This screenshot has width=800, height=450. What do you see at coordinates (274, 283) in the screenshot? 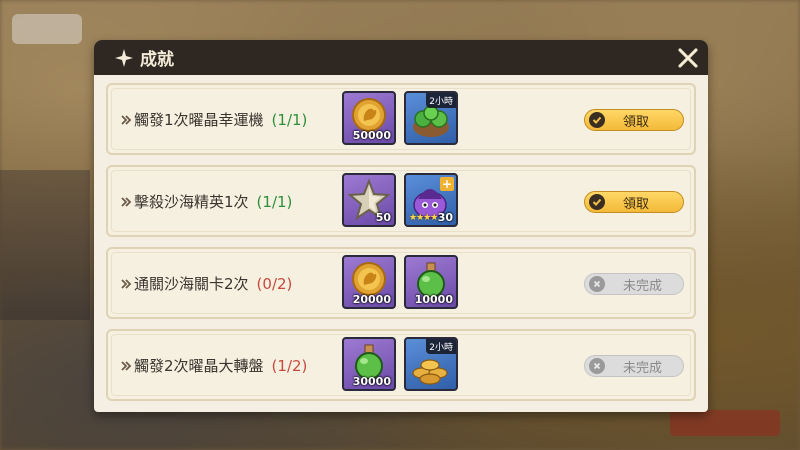
I see `achievement-progress: (0/2)` at bounding box center [274, 283].